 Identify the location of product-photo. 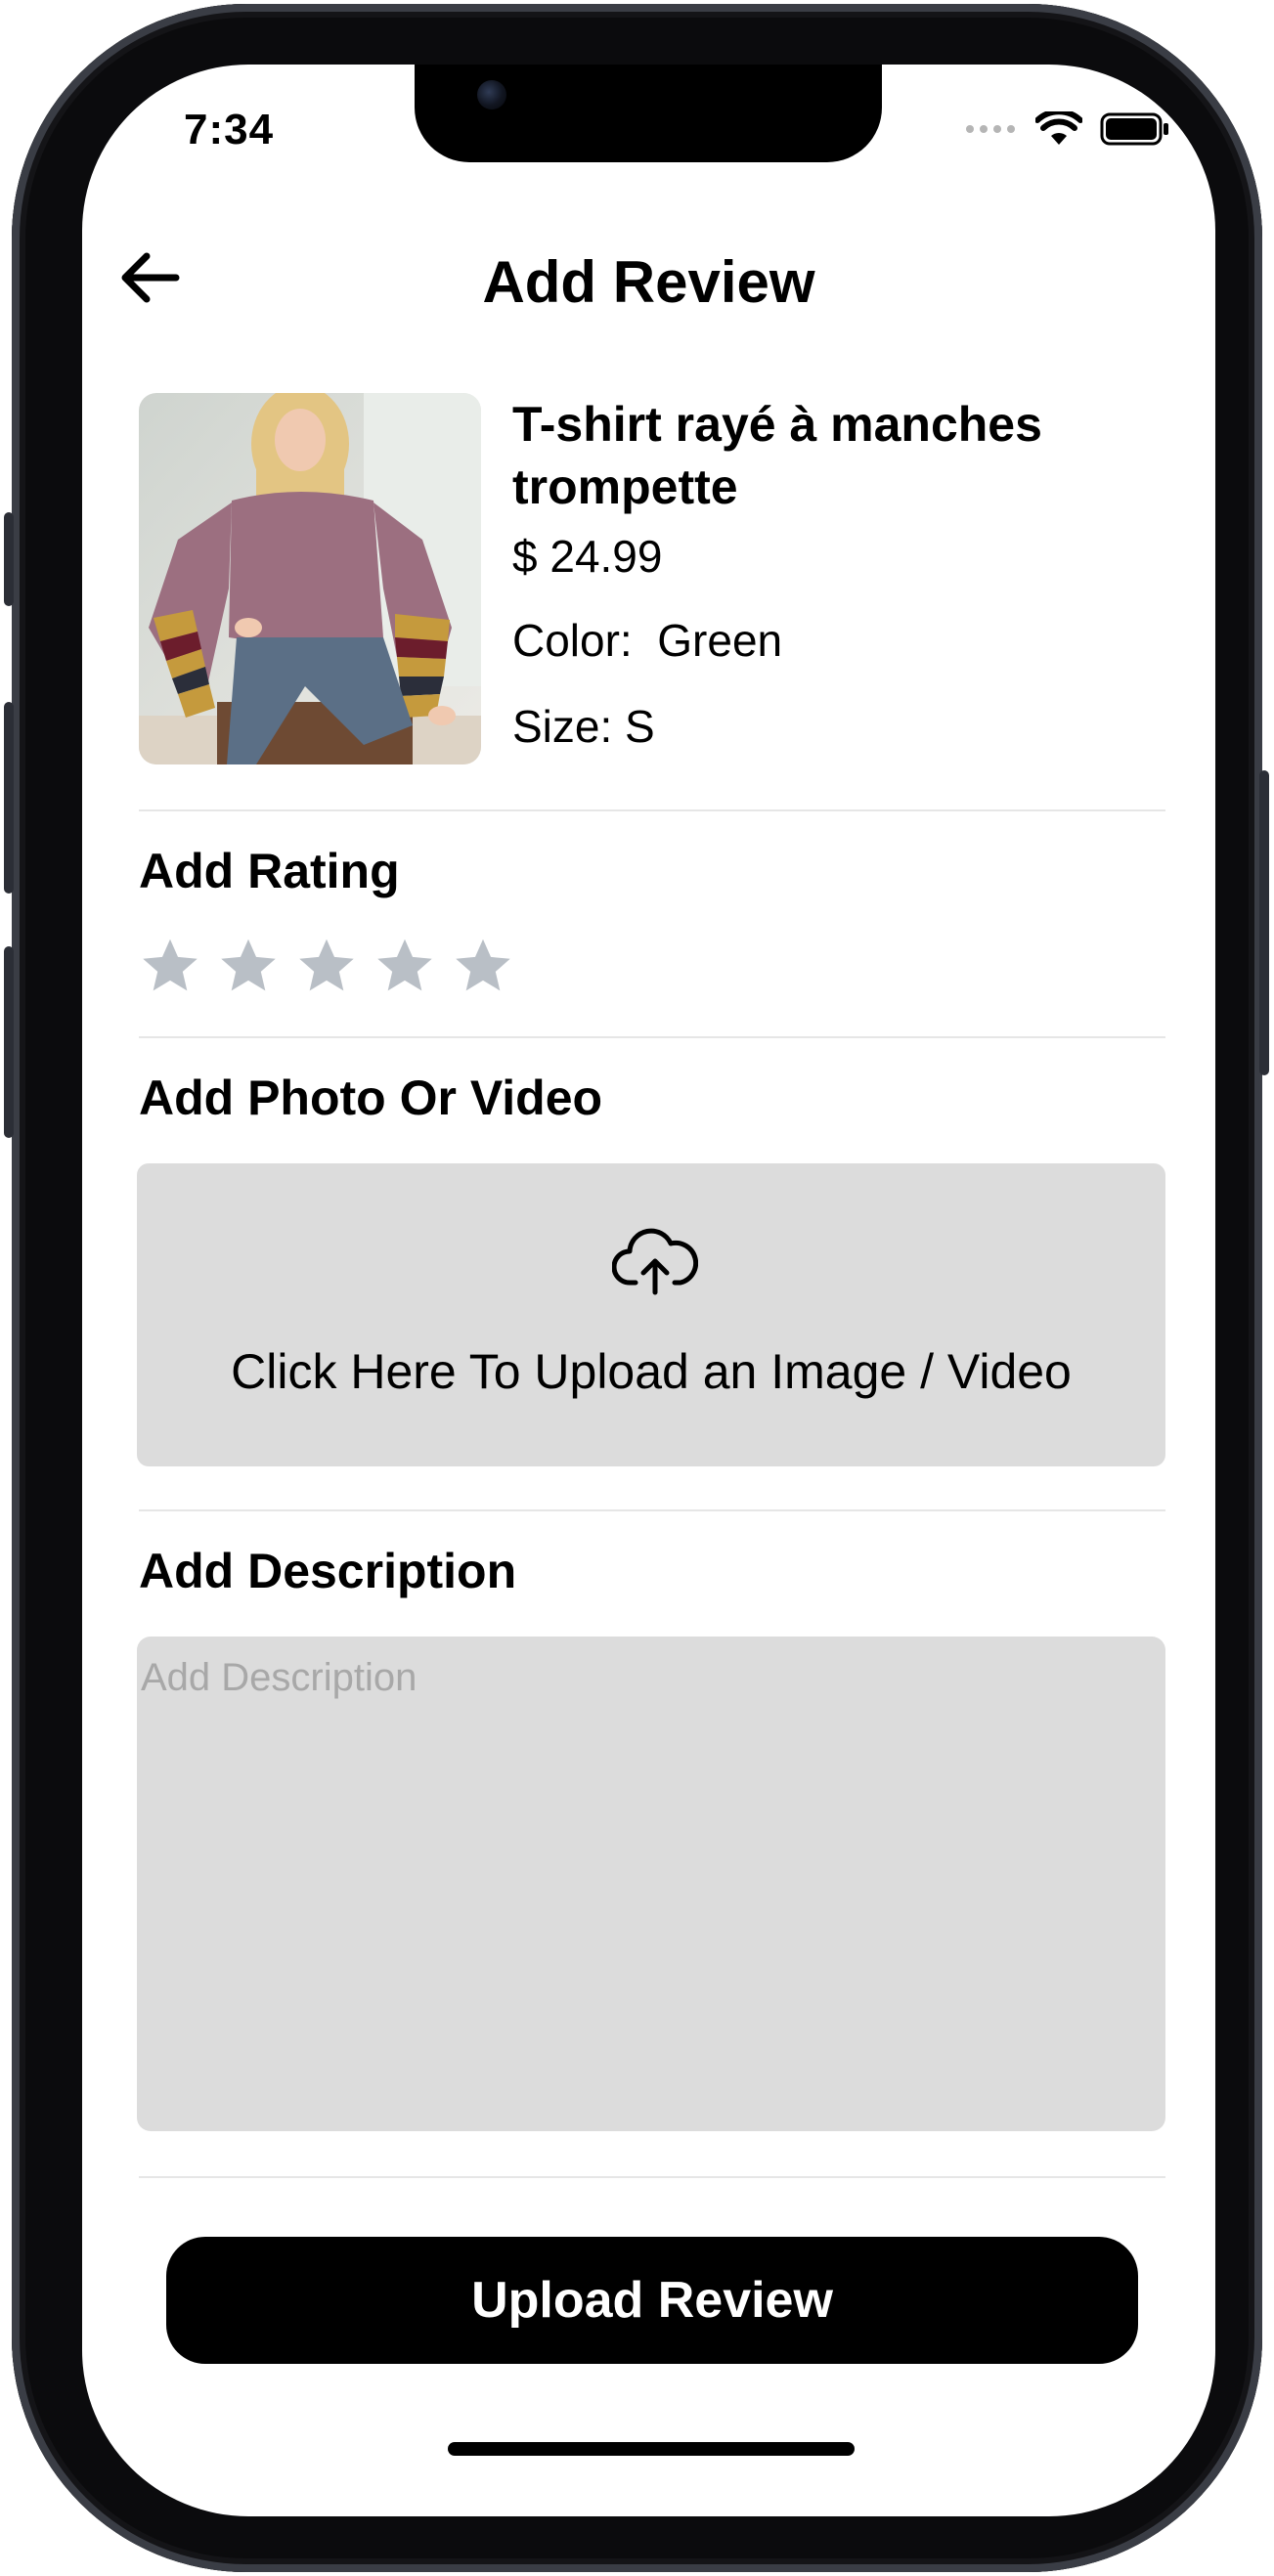
(310, 578).